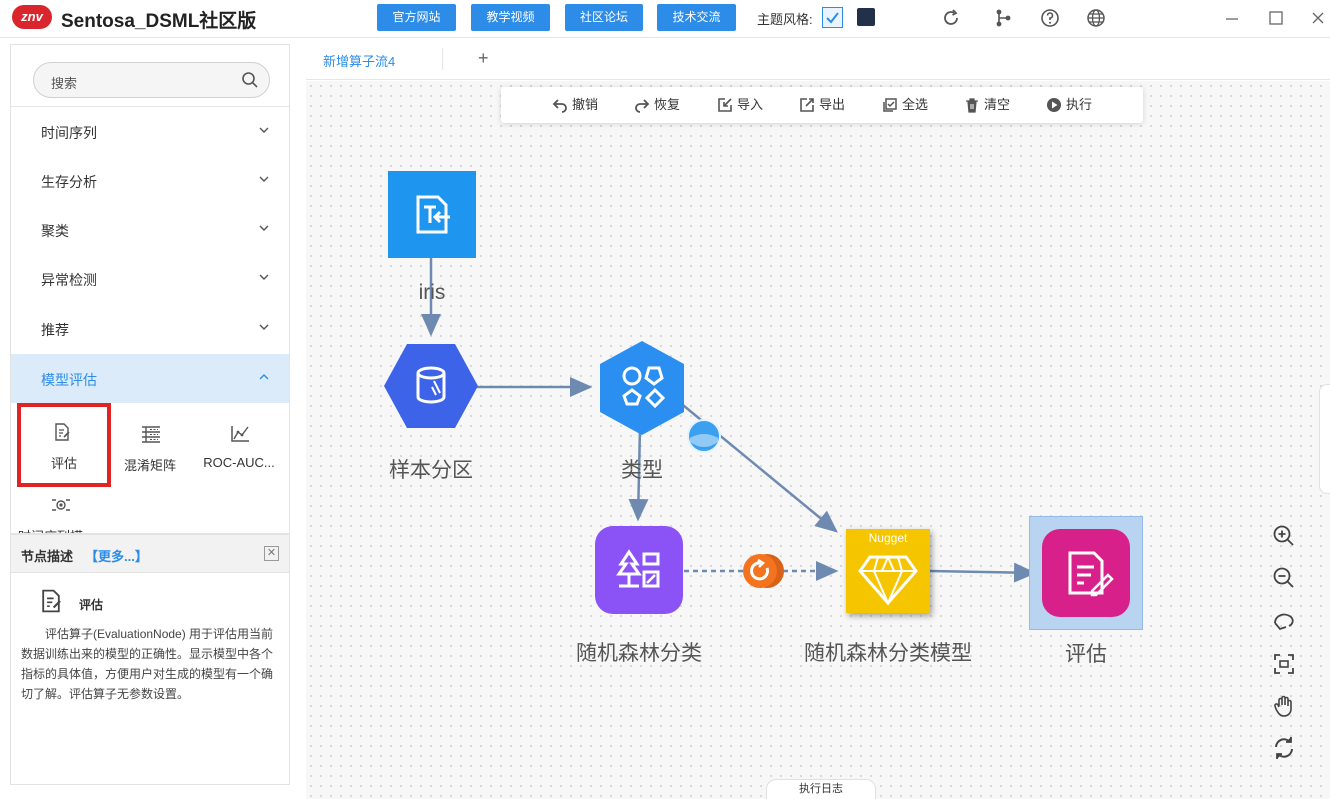 This screenshot has width=1330, height=799. Describe the element at coordinates (818, 59) in the screenshot. I see `flow-tab-bar: 新增算子流4 +` at that location.